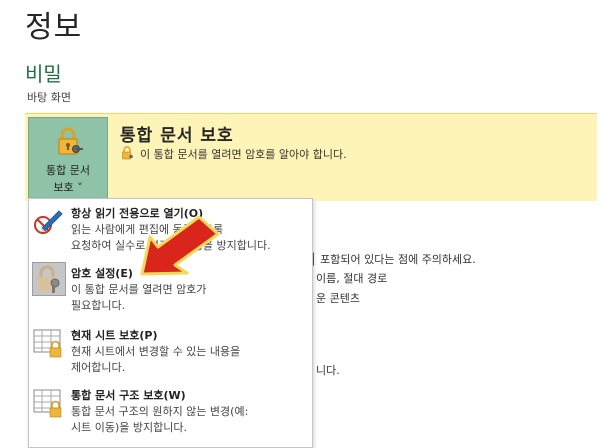 Image resolution: width=610 pixels, height=448 pixels. I want to click on section-location: 바탕 화면, so click(49, 97).